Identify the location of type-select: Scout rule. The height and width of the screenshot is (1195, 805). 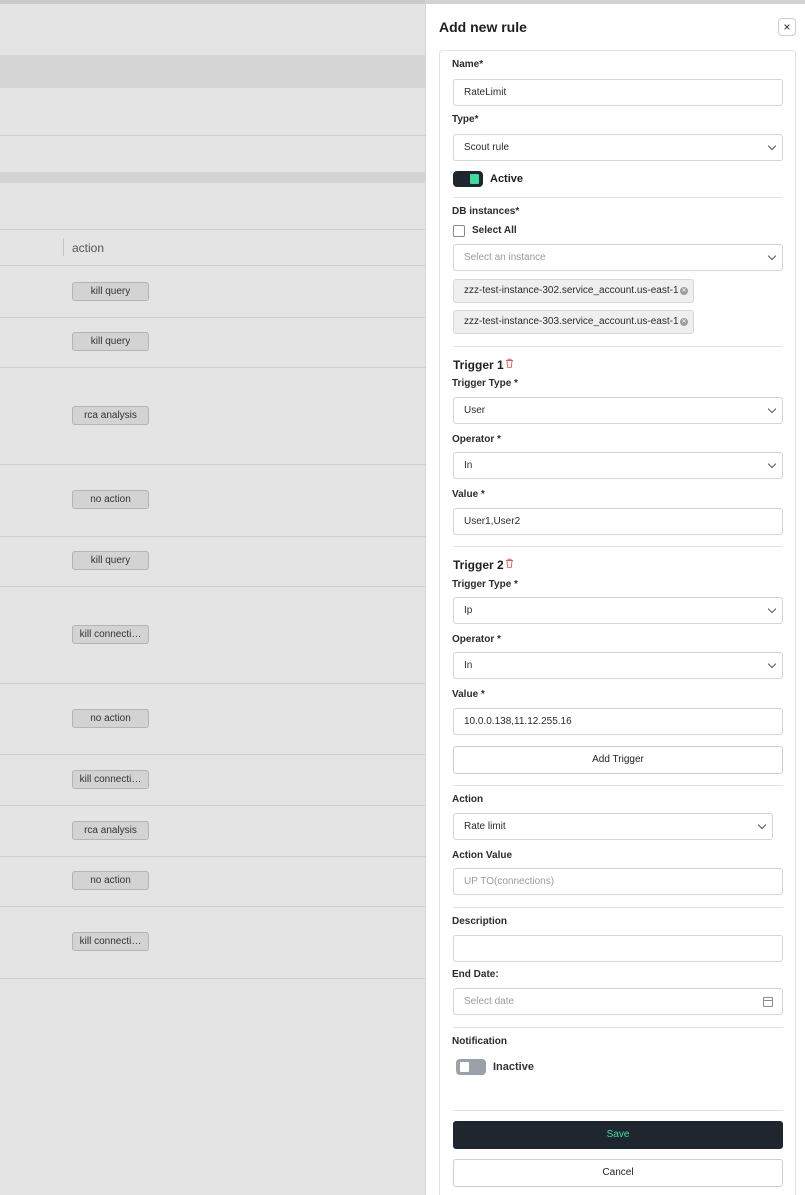
(618, 147).